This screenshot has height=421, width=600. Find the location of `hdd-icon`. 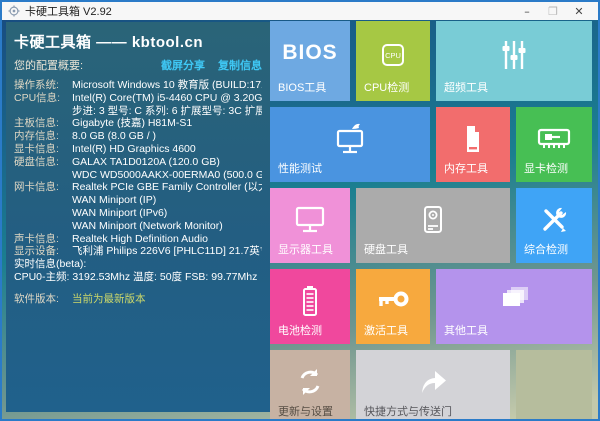

hdd-icon is located at coordinates (433, 220).